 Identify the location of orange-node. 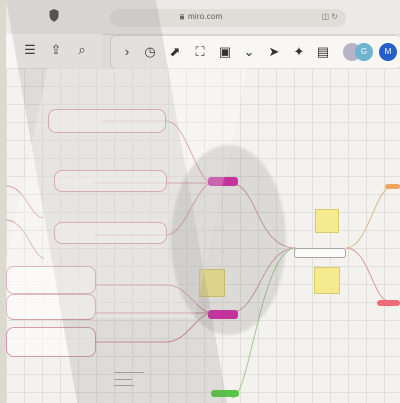
(392, 186).